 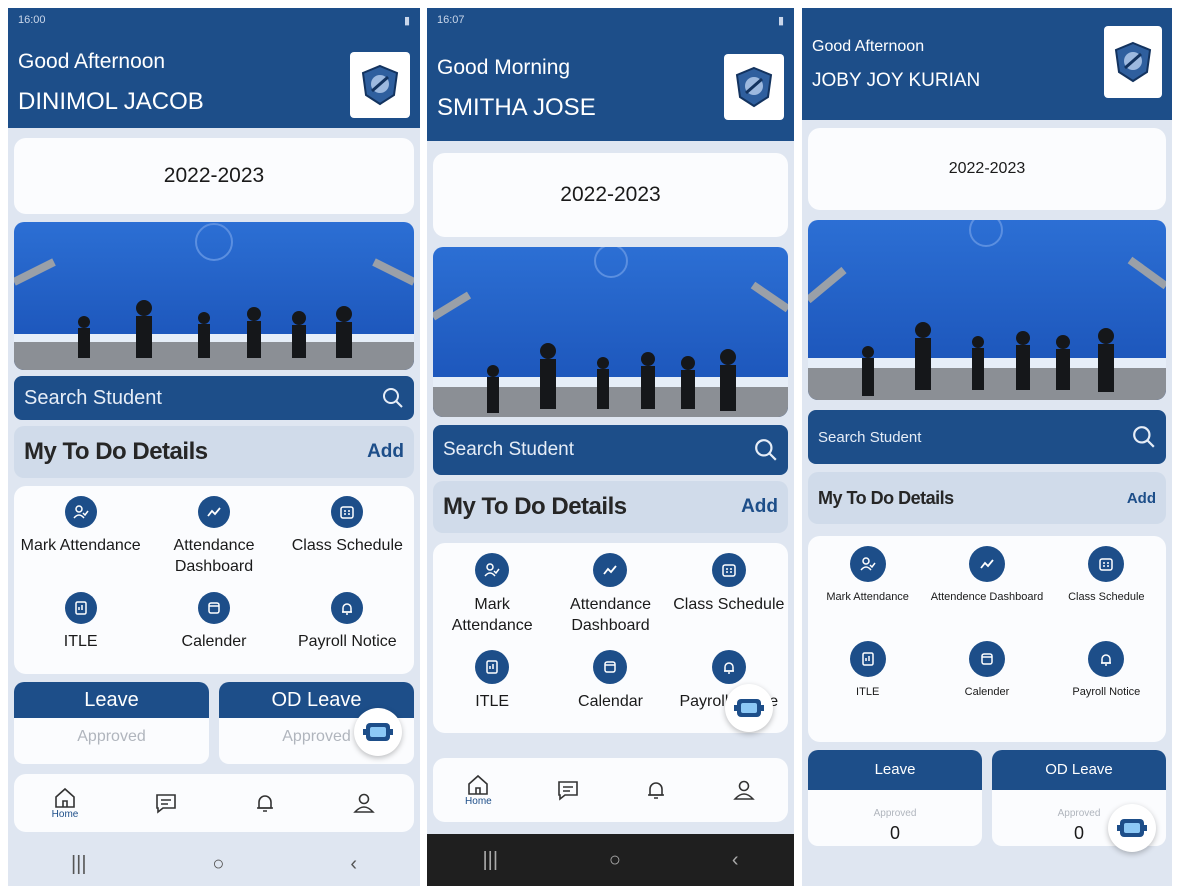 What do you see at coordinates (895, 798) in the screenshot?
I see `leave-card: Leave Approved 0` at bounding box center [895, 798].